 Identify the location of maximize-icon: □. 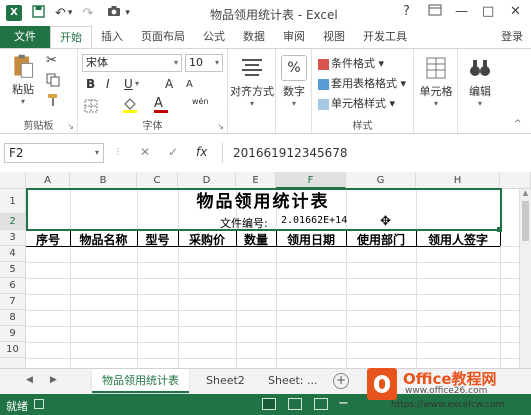
(488, 11).